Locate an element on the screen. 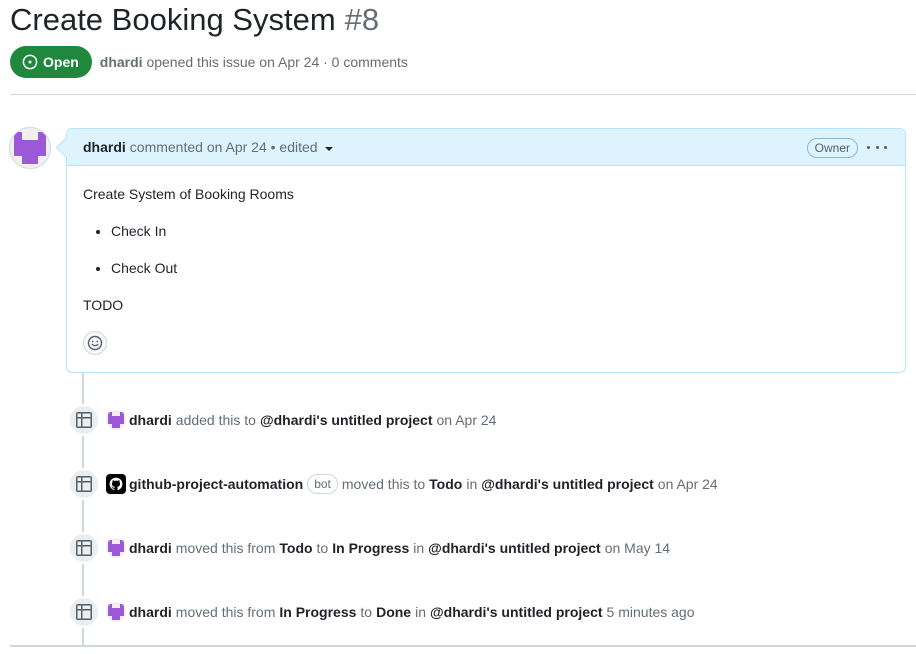 The image size is (916, 654). event-time: on May 14 is located at coordinates (637, 548).